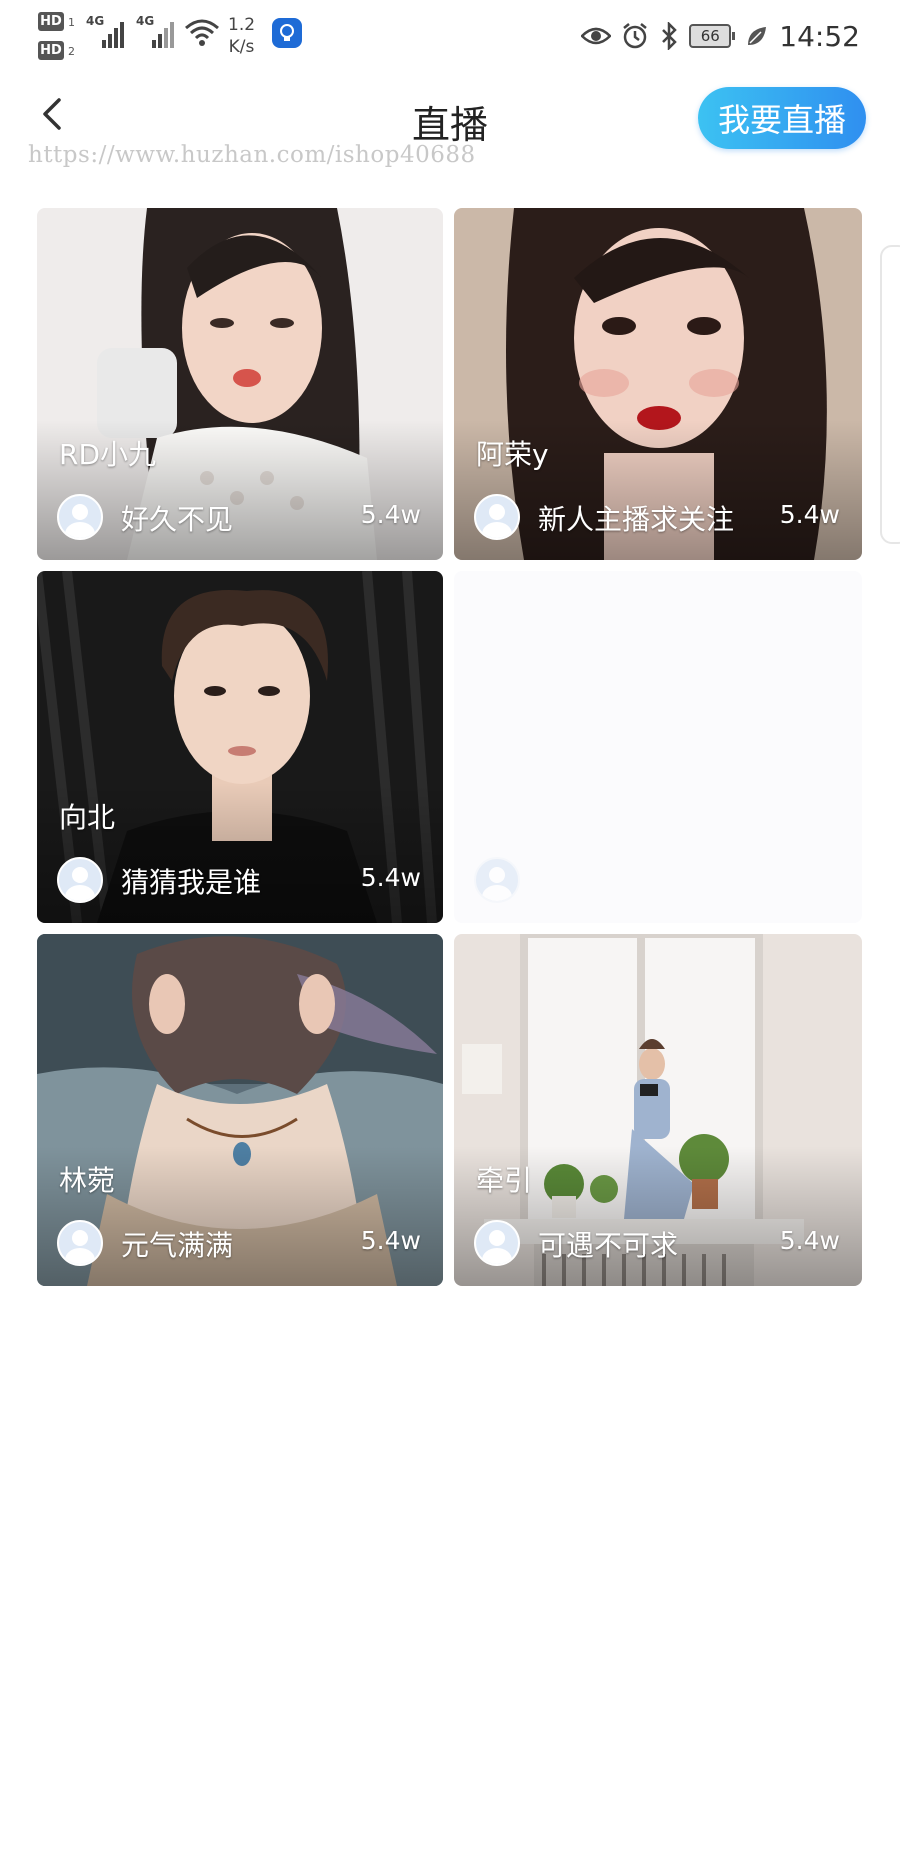 This screenshot has height=1870, width=900. Describe the element at coordinates (51, 50) in the screenshot. I see `hd-badge-2: HD` at that location.